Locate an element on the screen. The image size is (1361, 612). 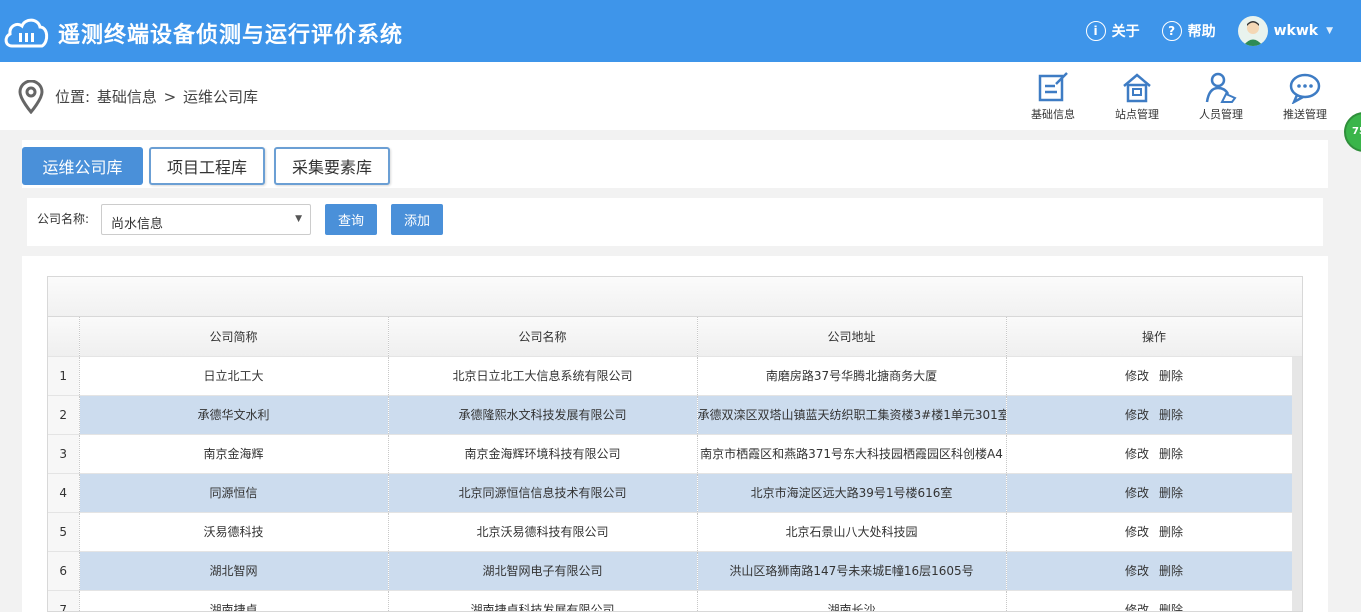
company-address-cell: 南京市栖霞区和燕路371号东大科技园栖霞园区科创楼A4 is located at coordinates (852, 454).